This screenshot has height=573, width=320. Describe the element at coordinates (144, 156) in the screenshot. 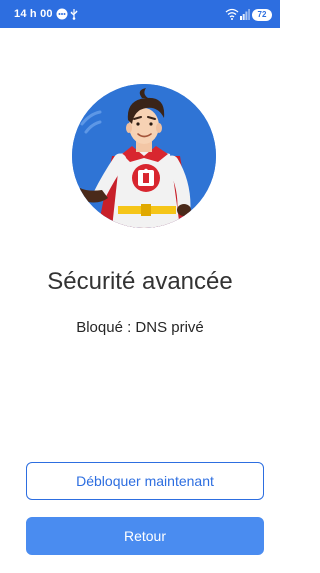

I see `superhero-mascot-illustration` at that location.